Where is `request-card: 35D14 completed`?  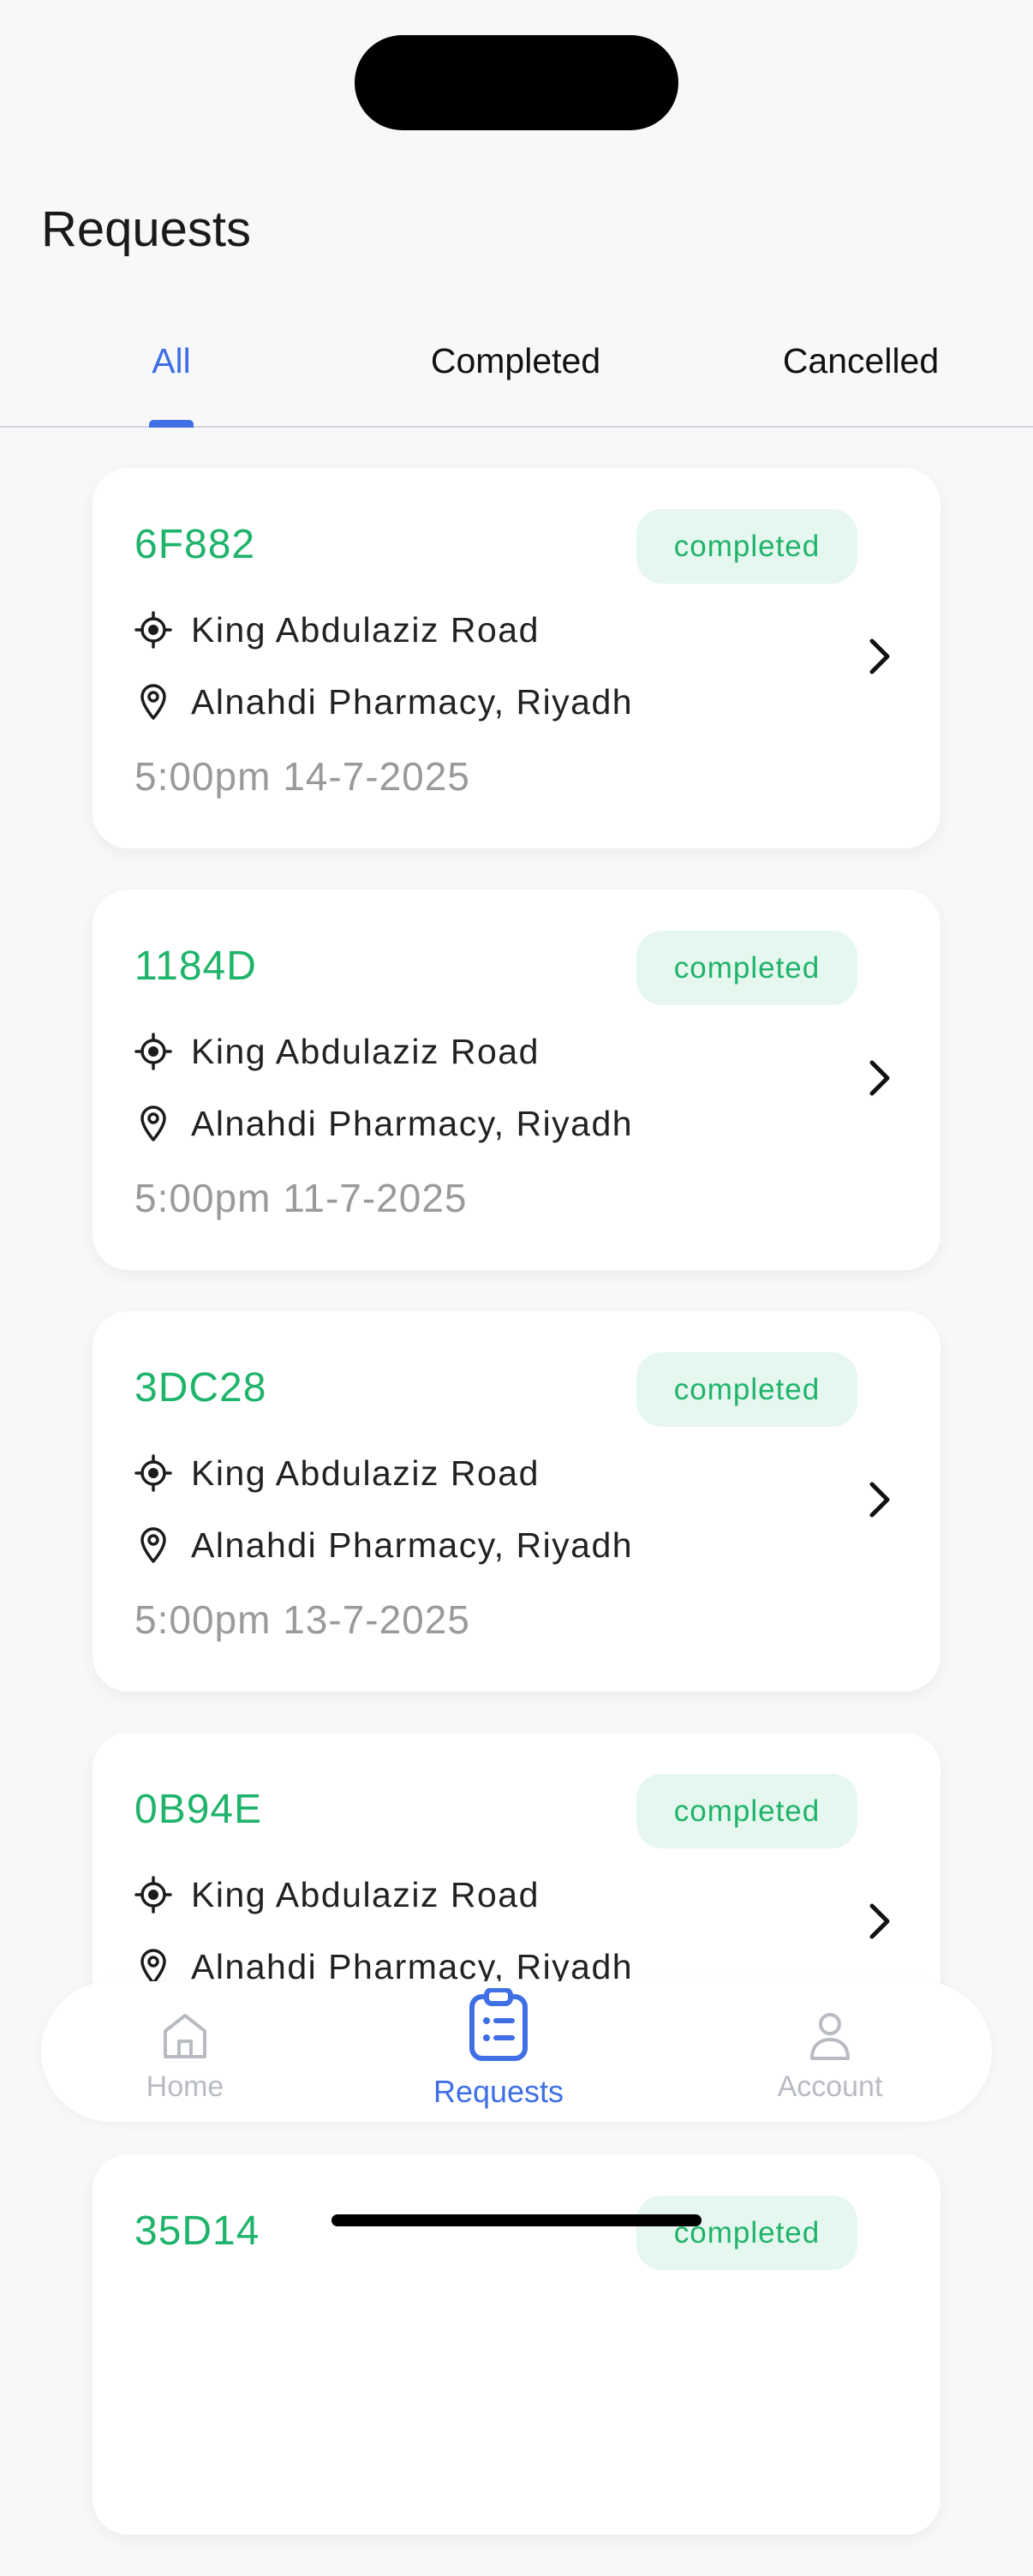
request-card: 35D14 completed is located at coordinates (516, 2344).